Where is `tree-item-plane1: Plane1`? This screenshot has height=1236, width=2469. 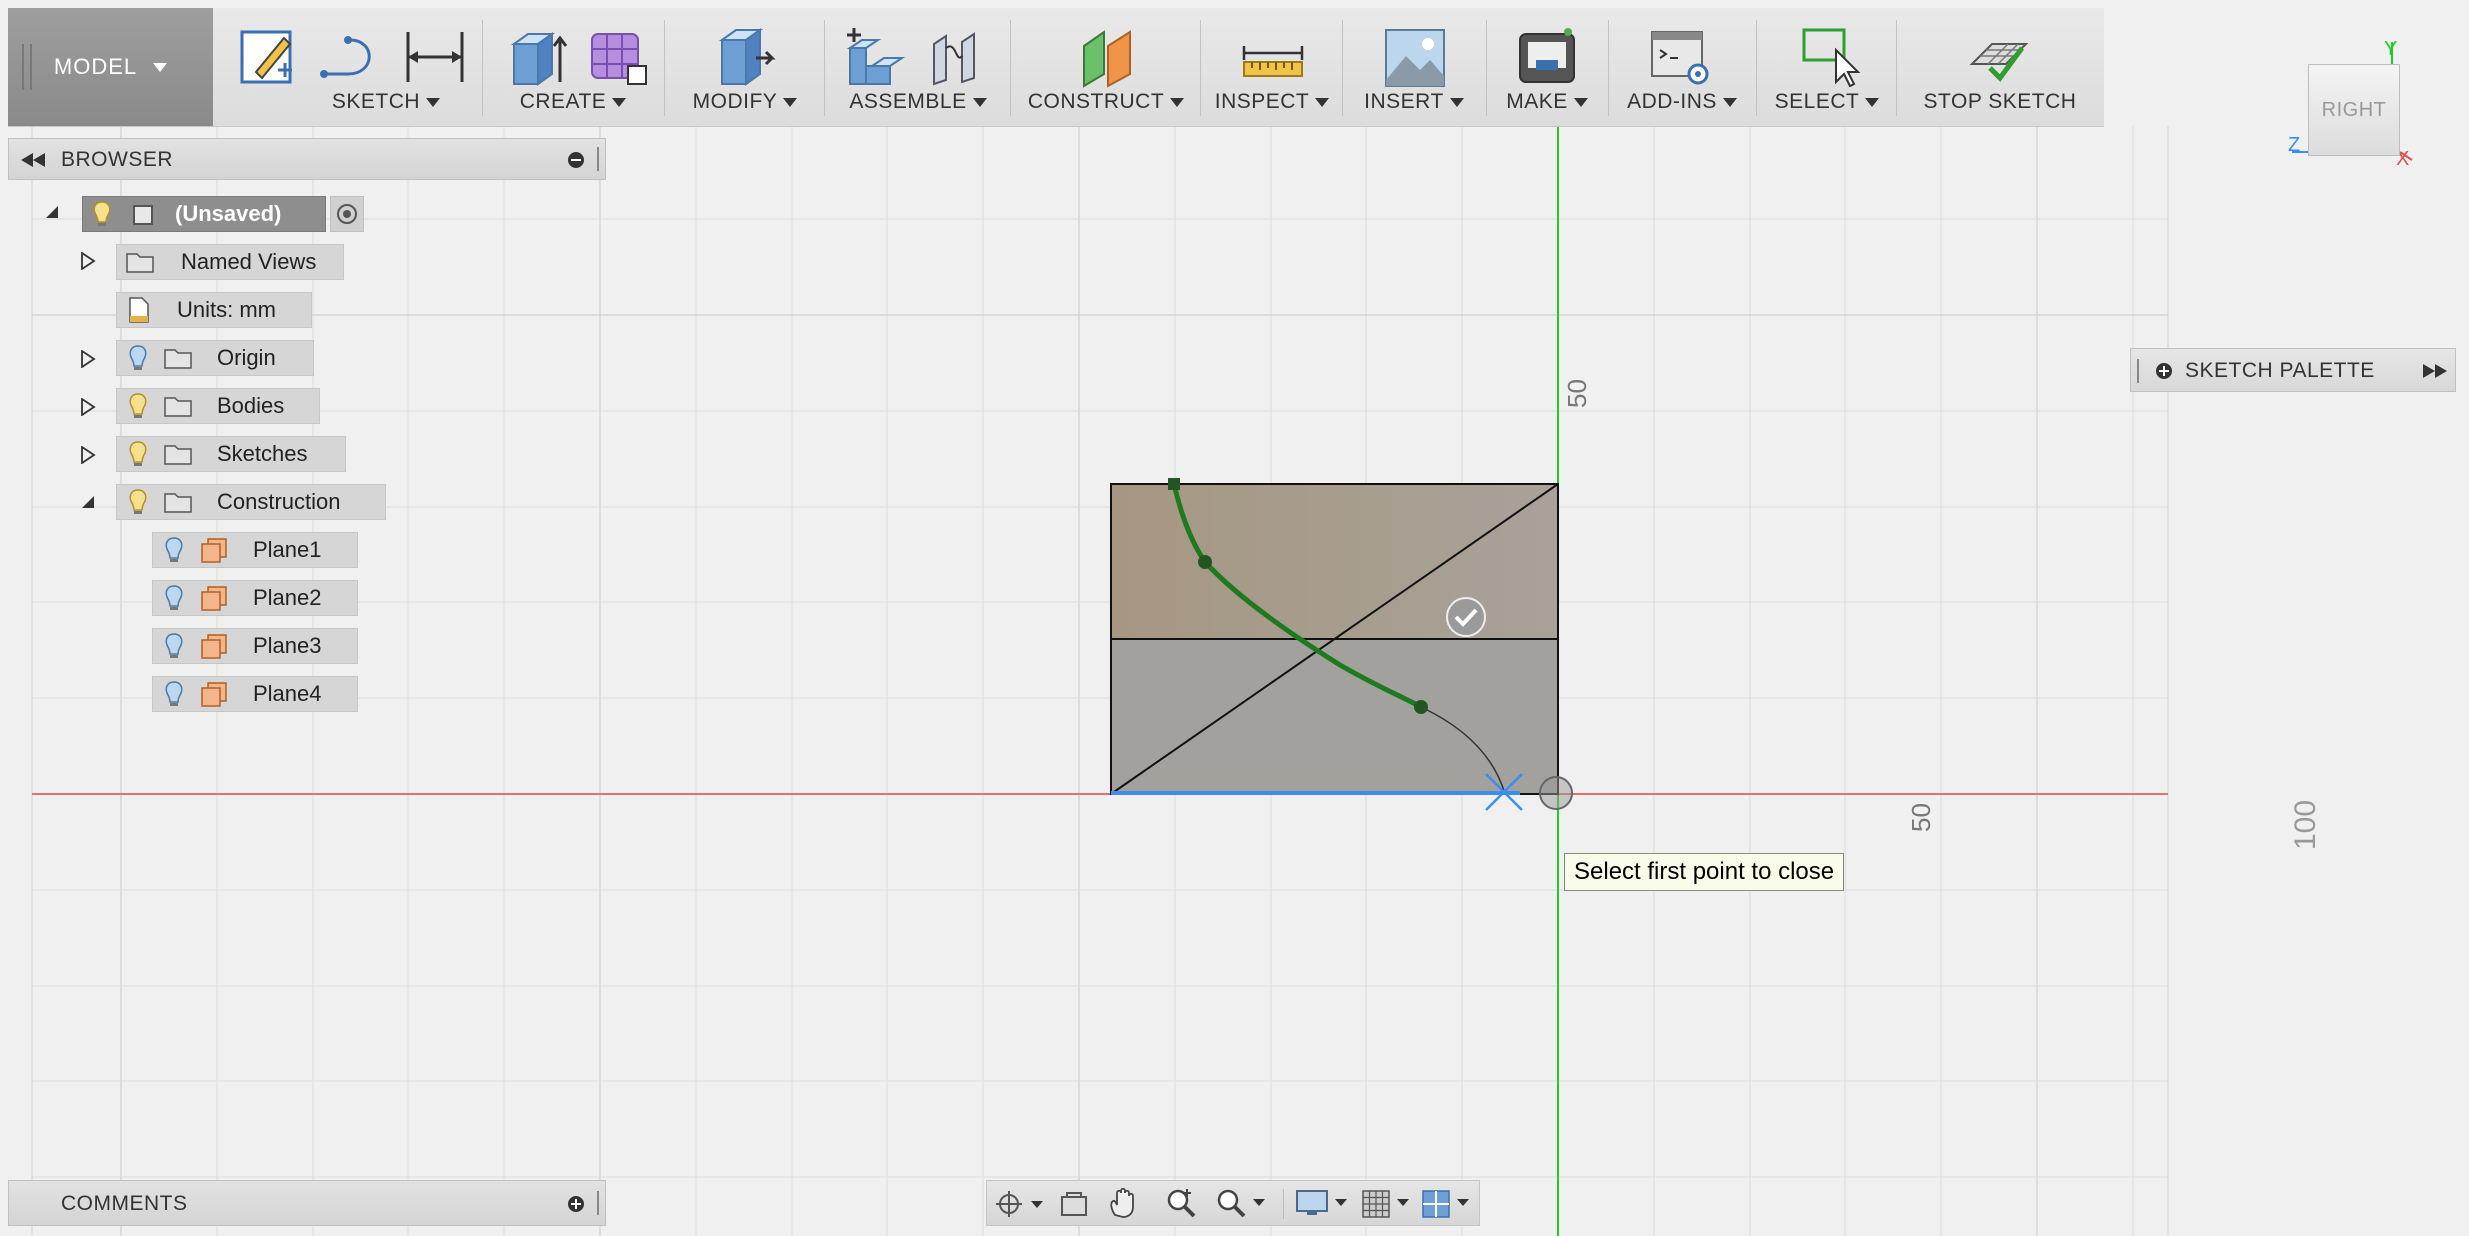
tree-item-plane1: Plane1 is located at coordinates (255, 550).